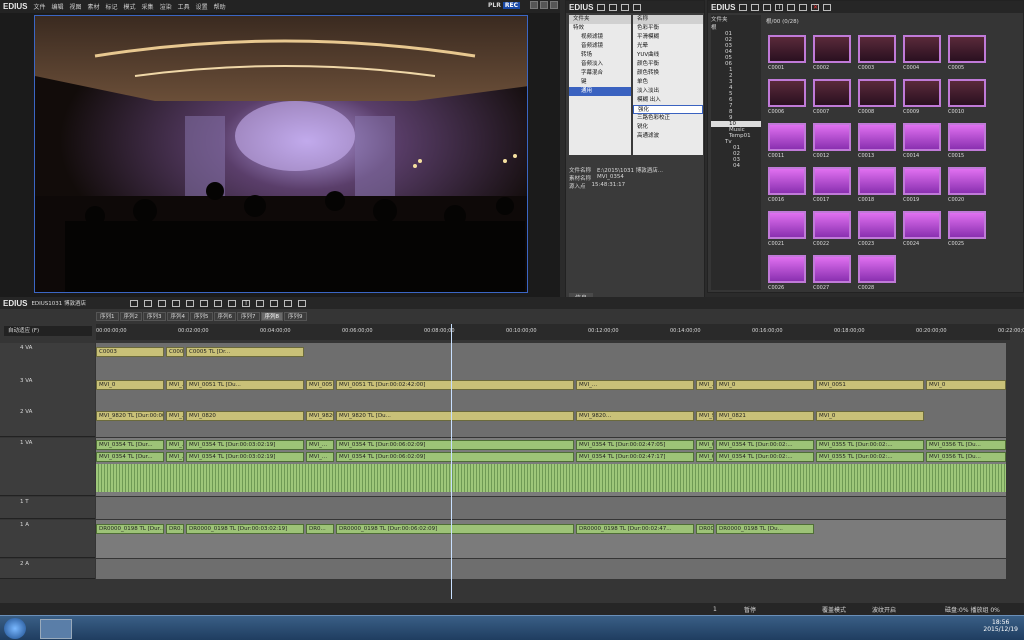 The height and width of the screenshot is (640, 1024). Describe the element at coordinates (635, 457) in the screenshot. I see `timeline-clip-audio: MVI_0354 TL [Dur:00:02:47:17]` at that location.